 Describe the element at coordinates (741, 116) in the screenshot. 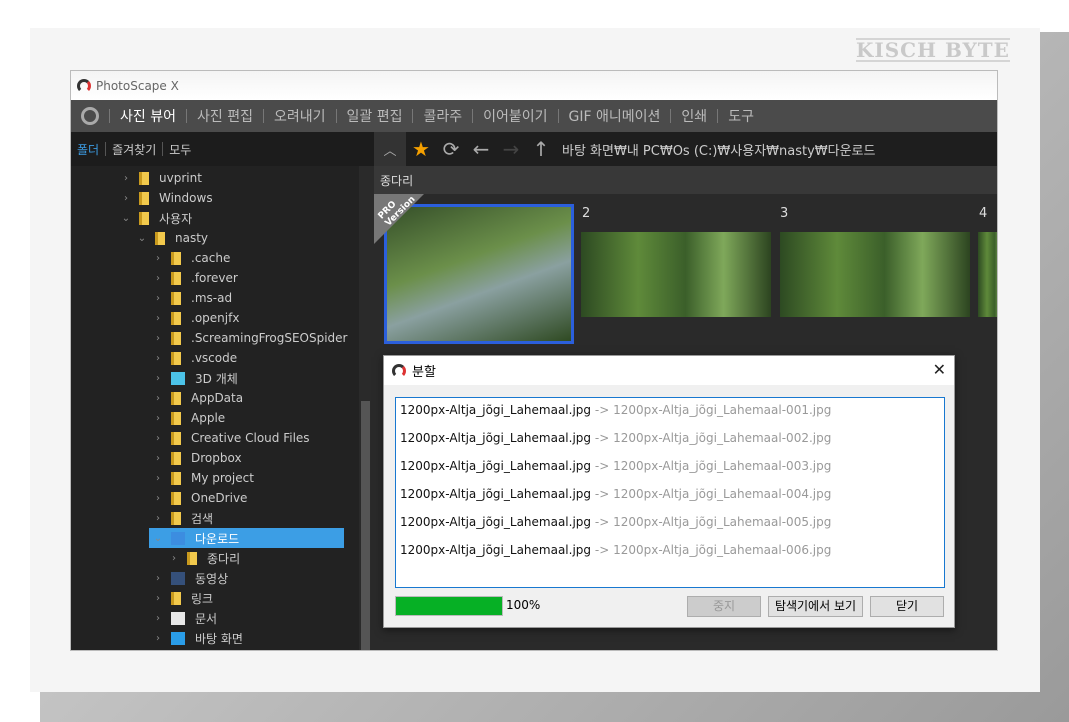

I see `menu-item: 도구` at that location.